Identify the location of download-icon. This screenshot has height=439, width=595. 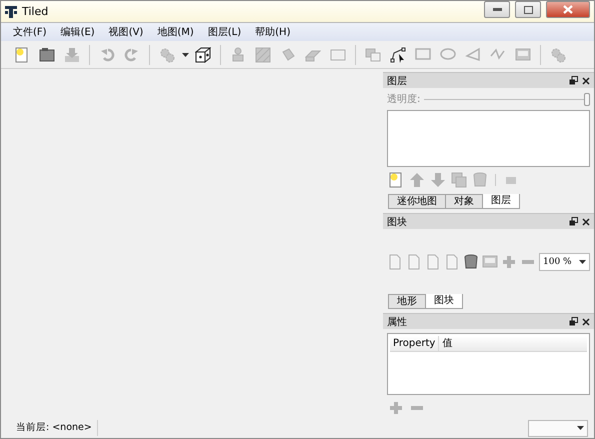
(72, 54).